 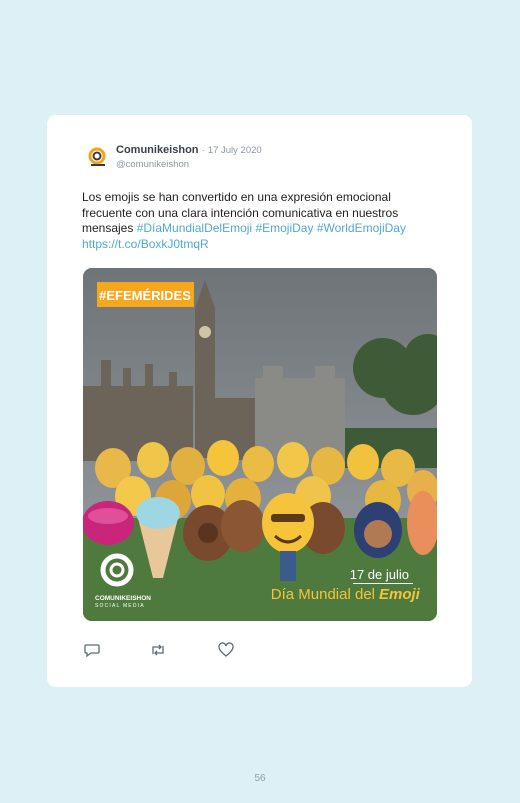 I want to click on date-line: 17 de julio, so click(x=379, y=574).